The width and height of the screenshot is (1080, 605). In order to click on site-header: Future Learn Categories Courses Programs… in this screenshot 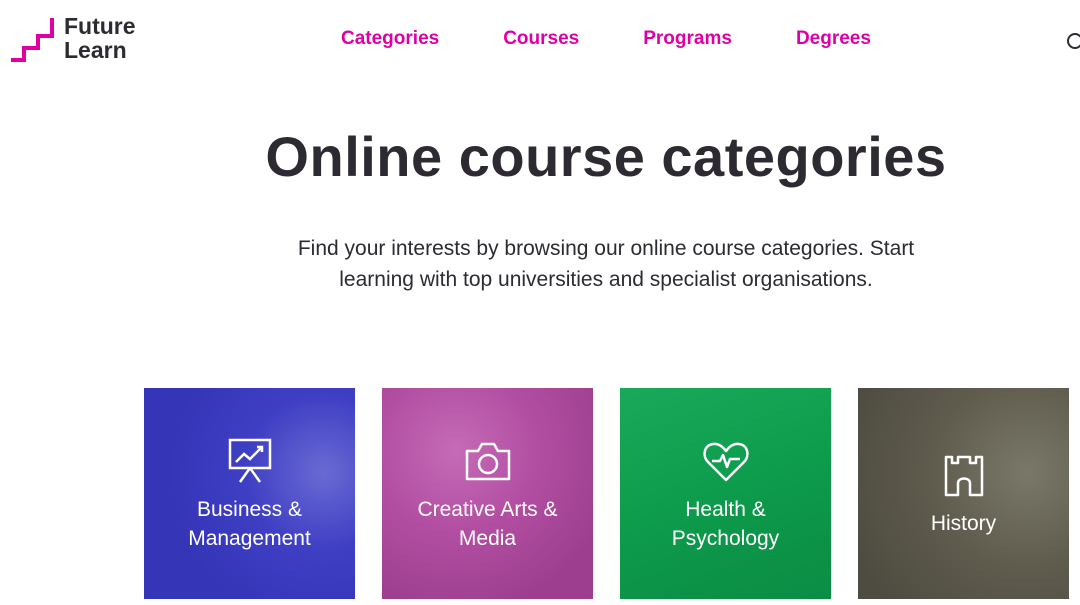, I will do `click(540, 40)`.